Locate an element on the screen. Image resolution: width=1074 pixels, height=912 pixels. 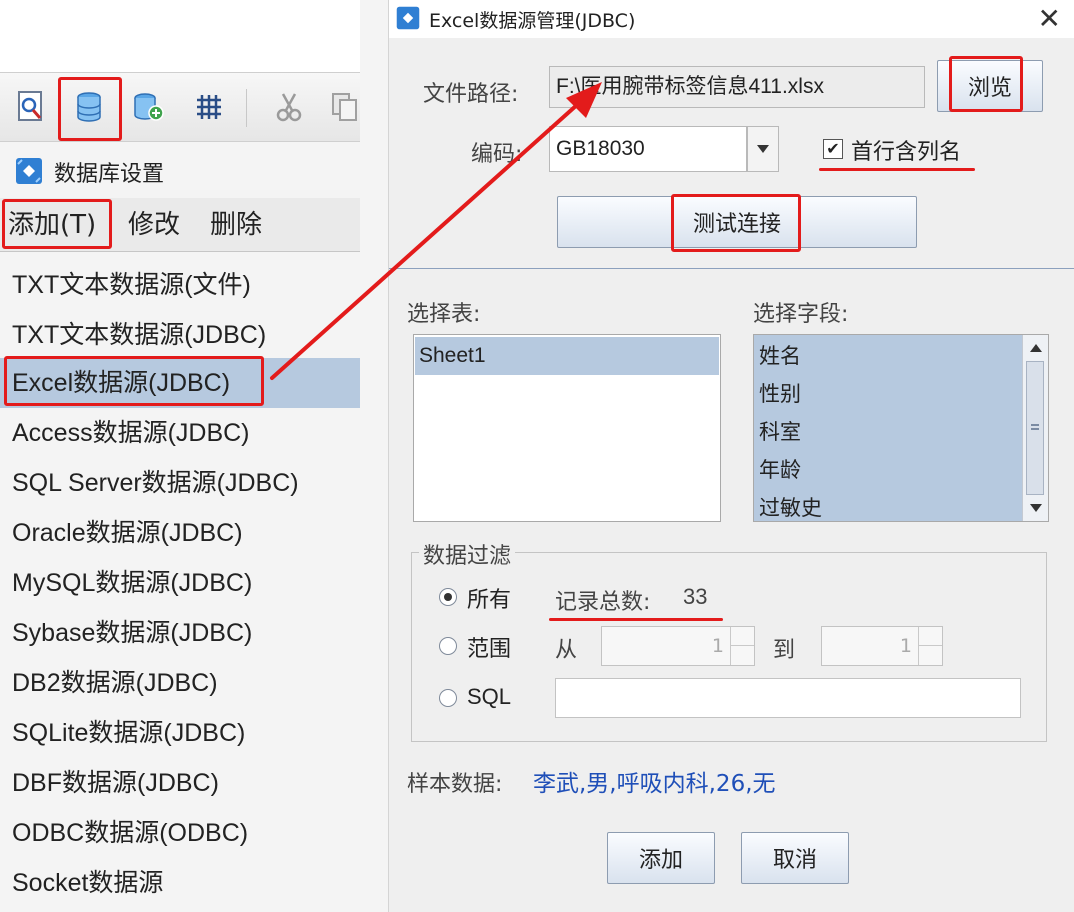
field-list-scrollbar is located at coordinates (1035, 428).